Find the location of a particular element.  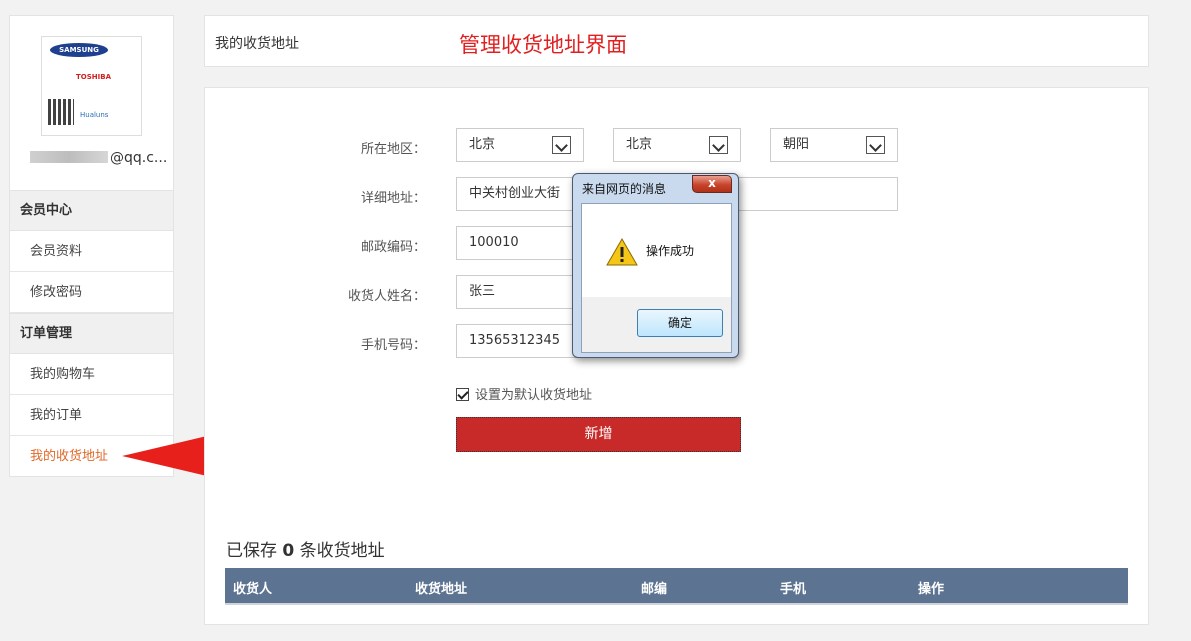

qr-code-image is located at coordinates (61, 112).